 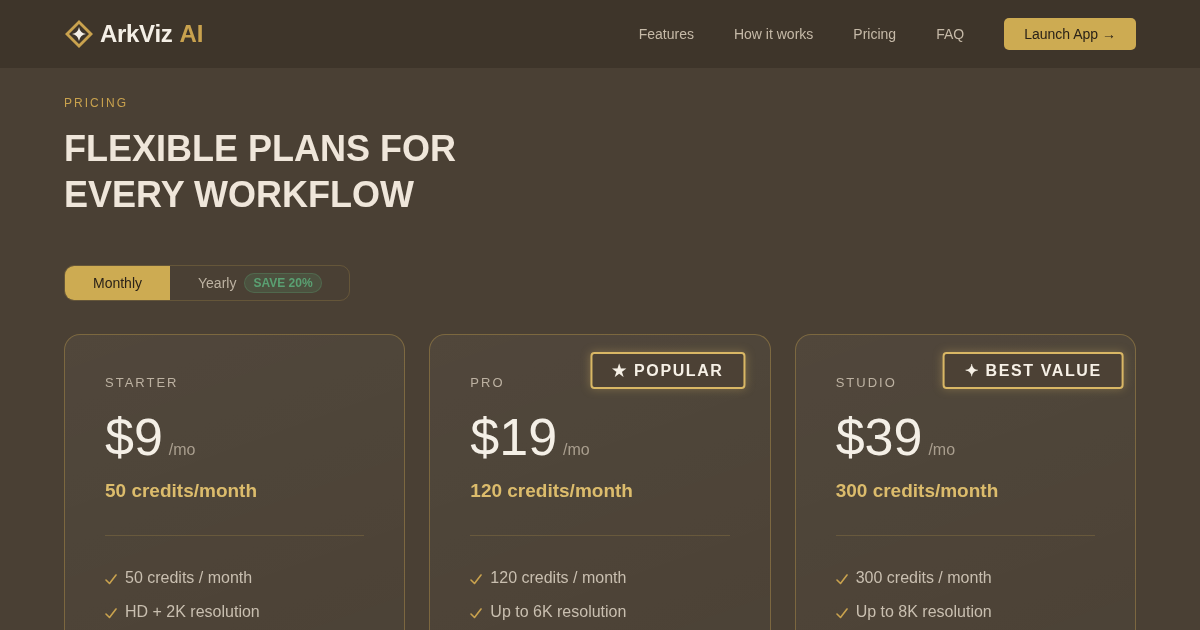 What do you see at coordinates (136, 34) in the screenshot?
I see `brand-name: ArkViz` at bounding box center [136, 34].